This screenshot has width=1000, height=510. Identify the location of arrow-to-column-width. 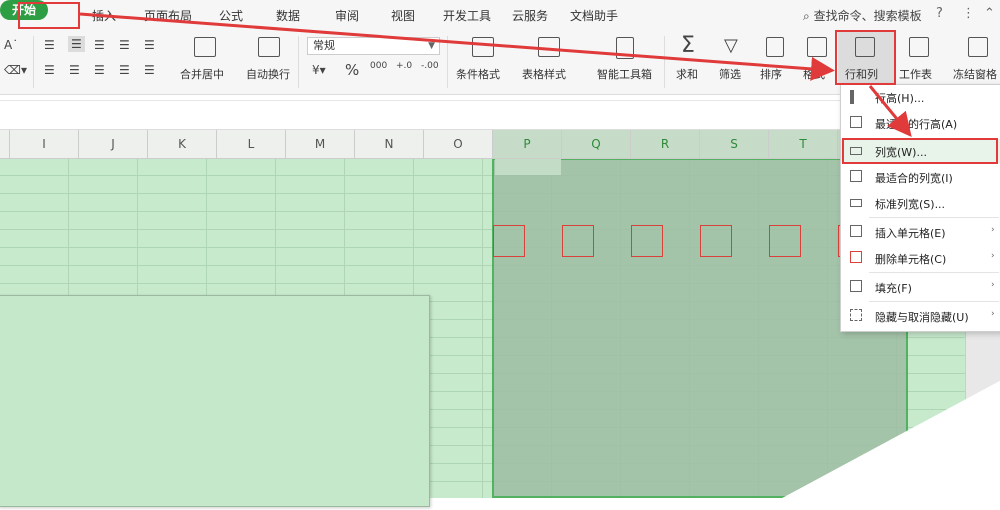
(890, 111).